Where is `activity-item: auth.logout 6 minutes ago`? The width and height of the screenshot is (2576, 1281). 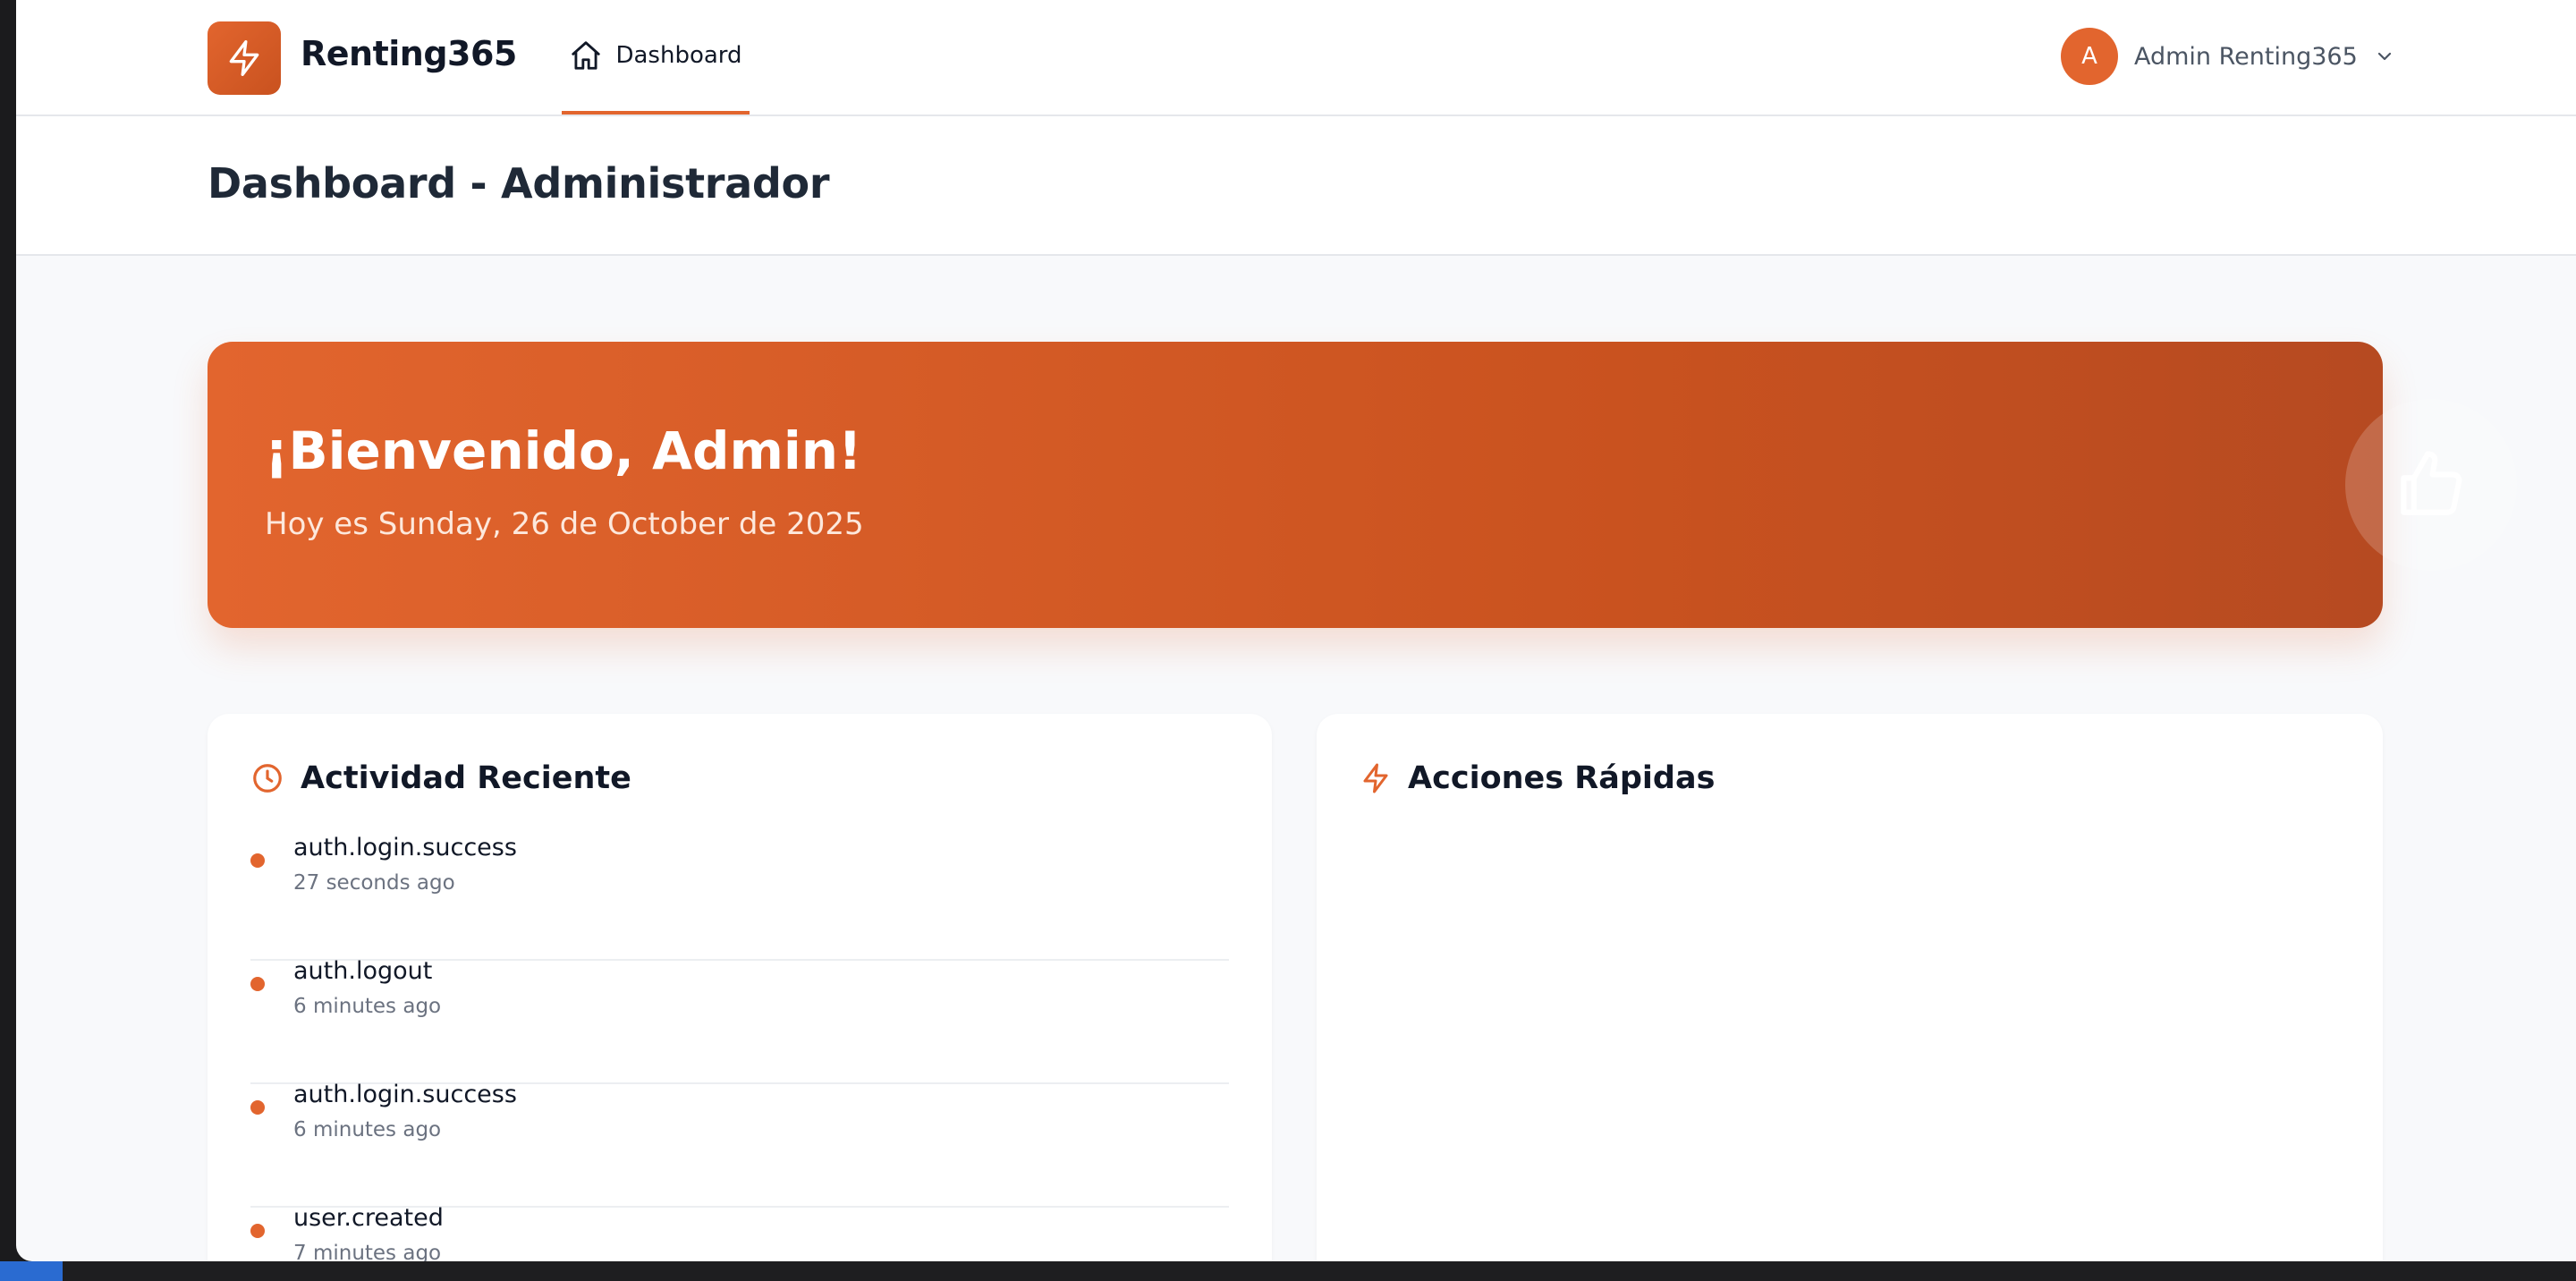
activity-item: auth.logout 6 minutes ago is located at coordinates (739, 1020).